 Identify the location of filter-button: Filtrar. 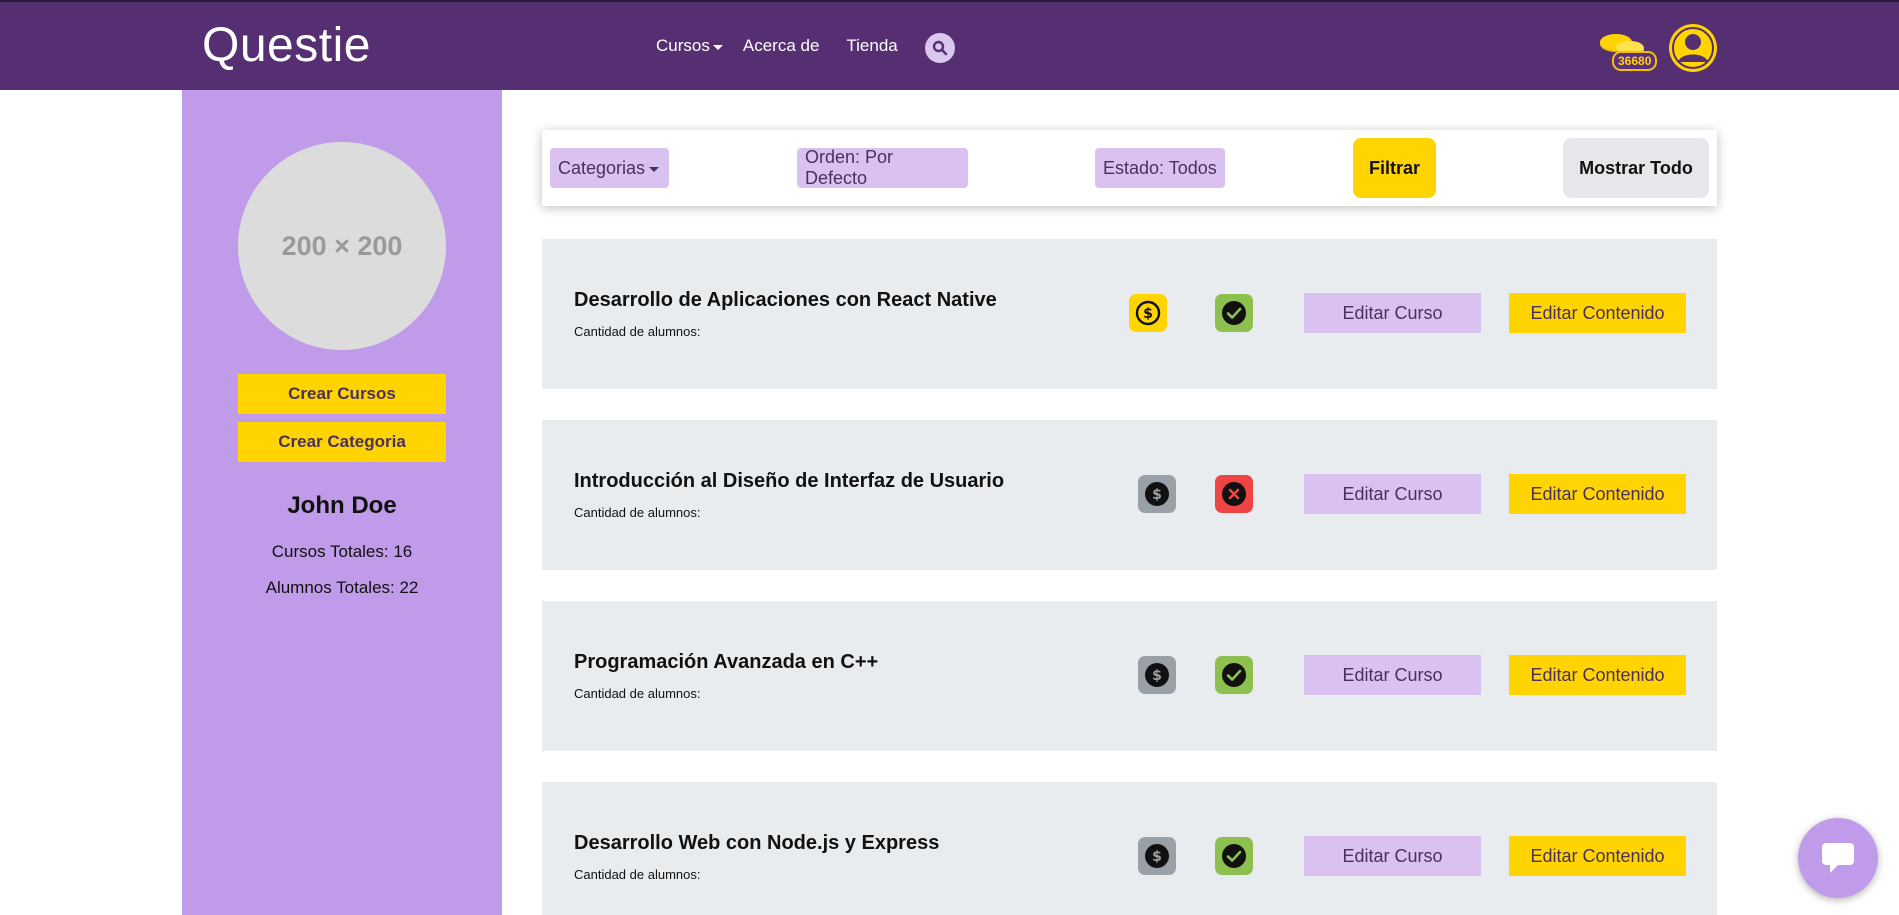
(1394, 168).